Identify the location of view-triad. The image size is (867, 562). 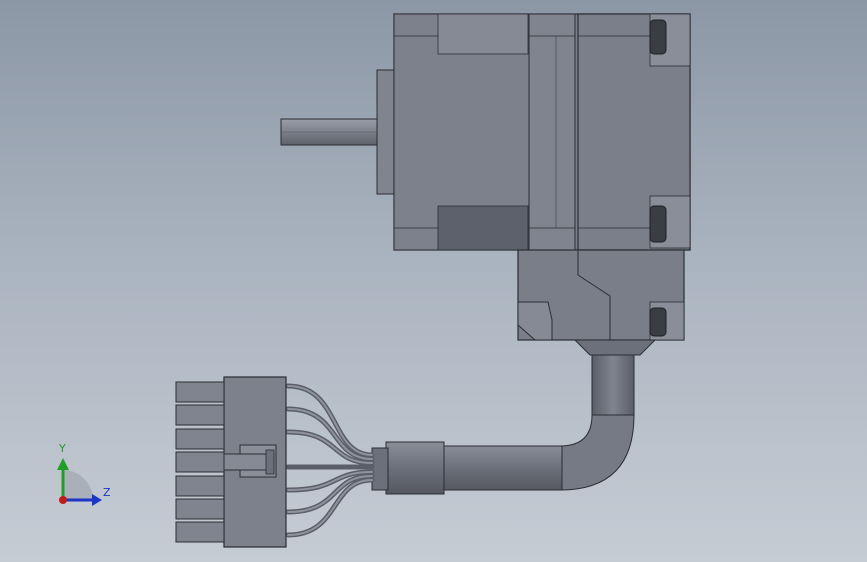
(79, 482).